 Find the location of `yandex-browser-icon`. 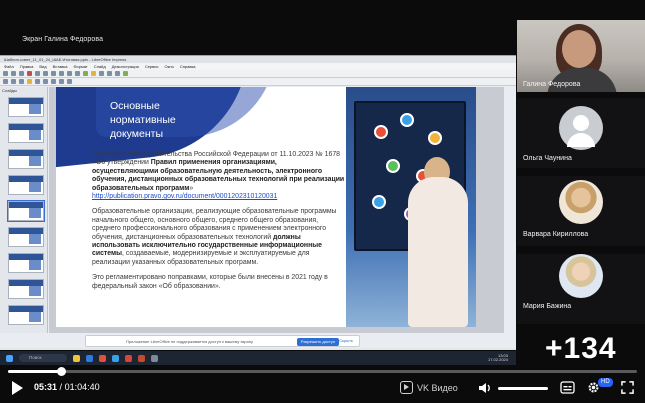

yandex-browser-icon is located at coordinates (102, 358).